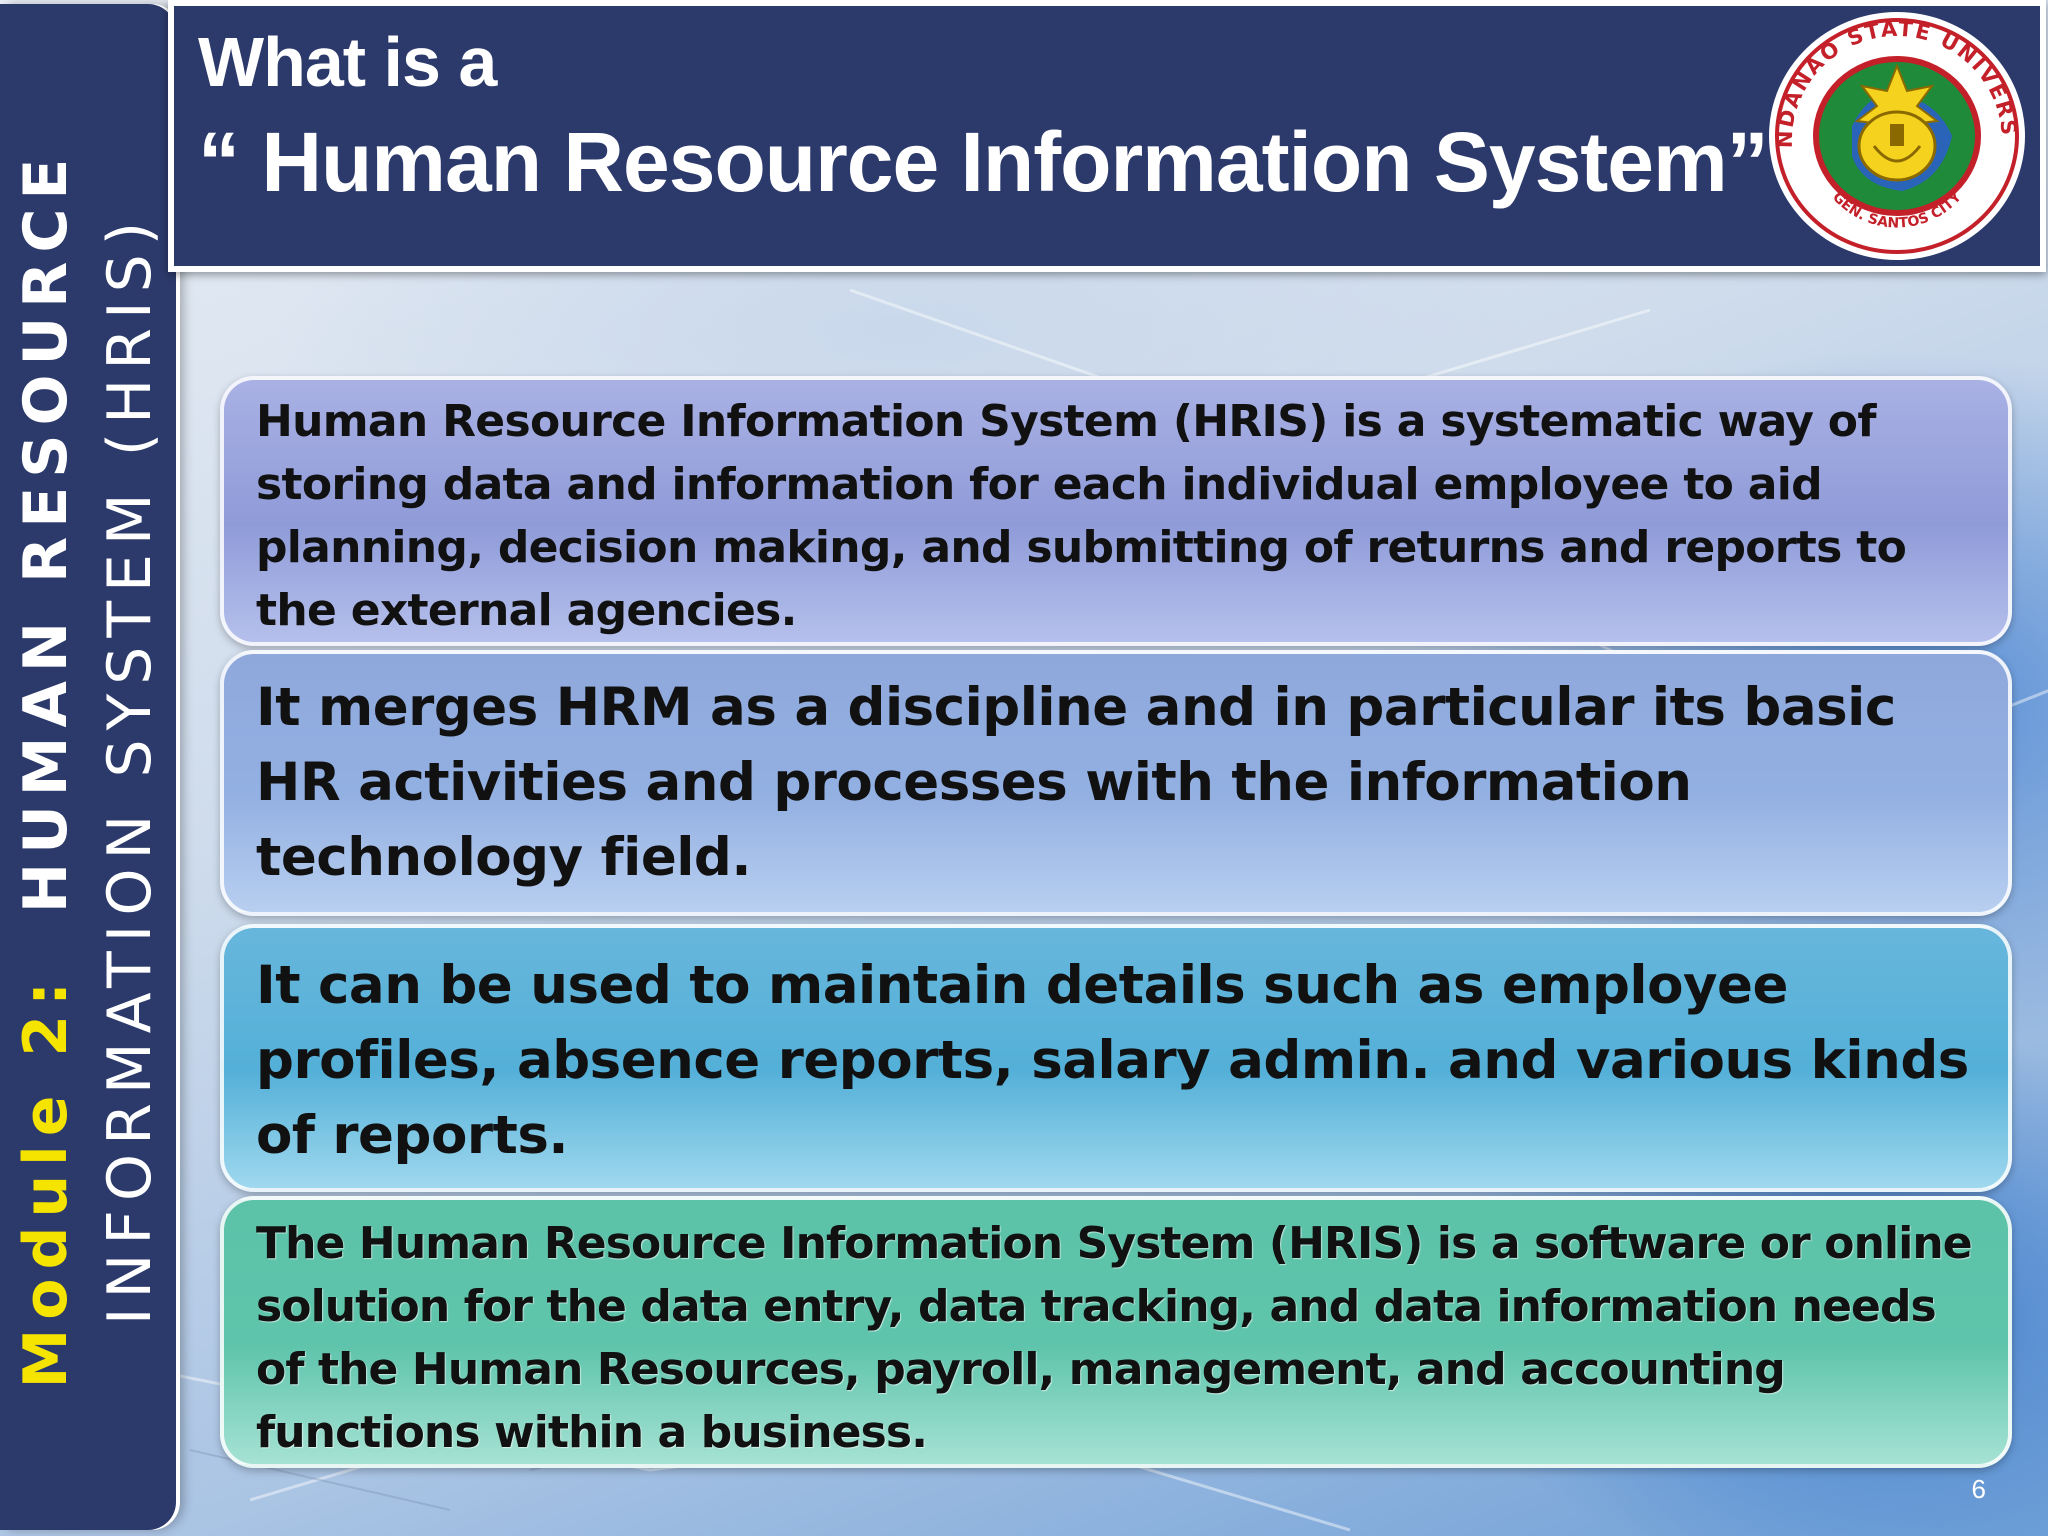 This screenshot has height=1536, width=2048. Describe the element at coordinates (130, 769) in the screenshot. I see `module-name-part2: INFORMATION SYSTEM (HRIS)` at that location.